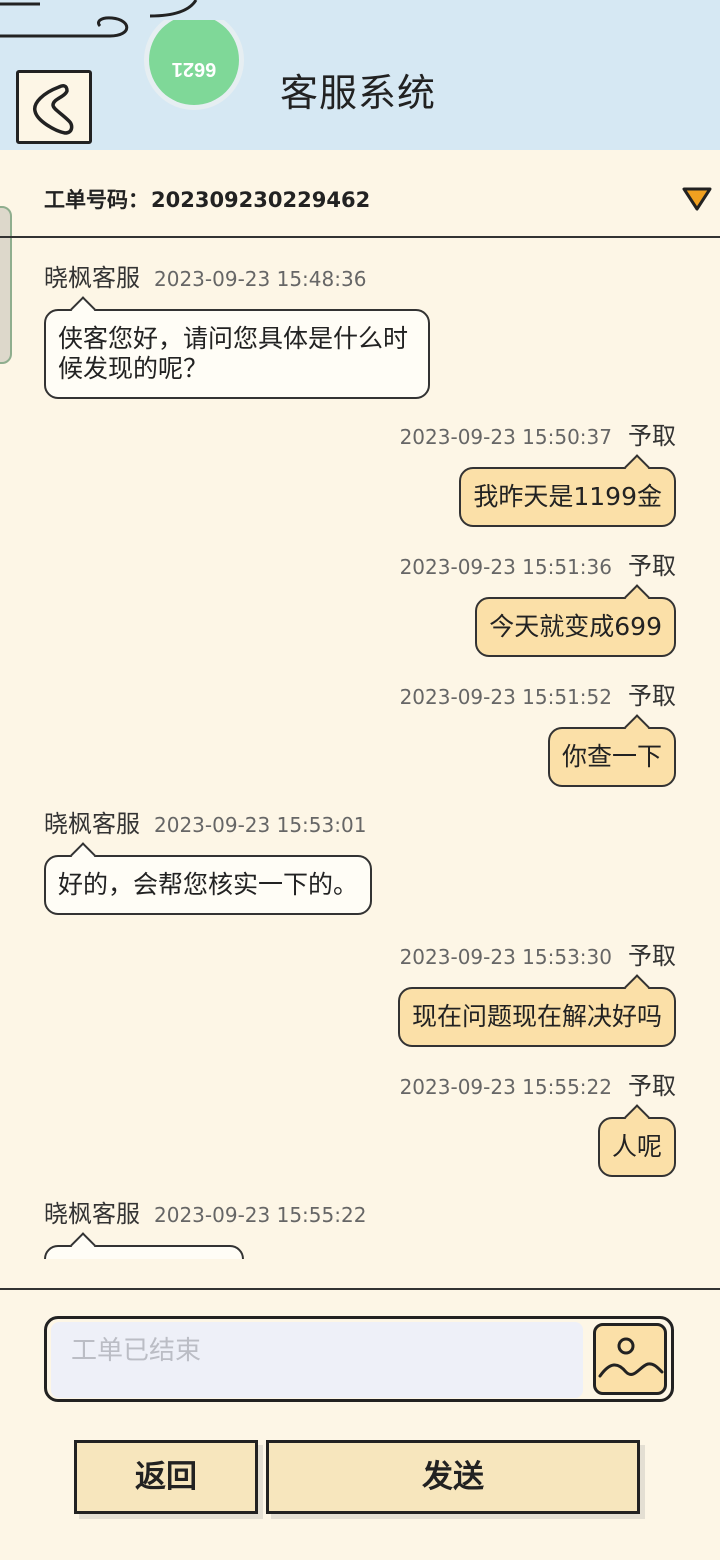  I want to click on triangle-down-icon, so click(697, 199).